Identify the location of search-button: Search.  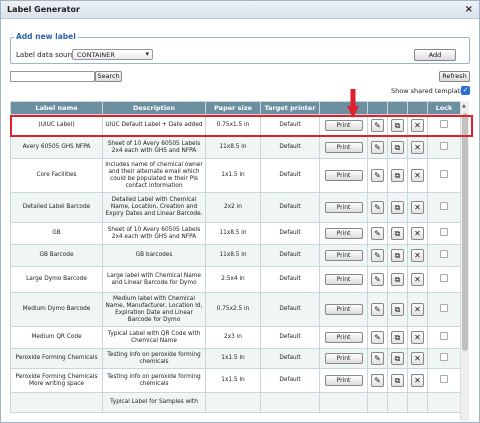
(108, 76).